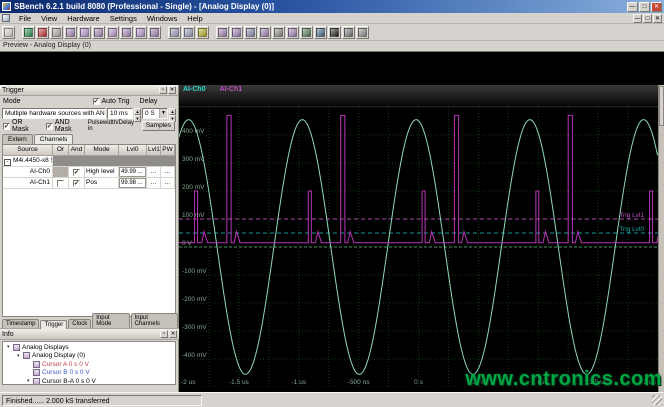  Describe the element at coordinates (54, 324) in the screenshot. I see `tab-trigger: Trigger` at that location.